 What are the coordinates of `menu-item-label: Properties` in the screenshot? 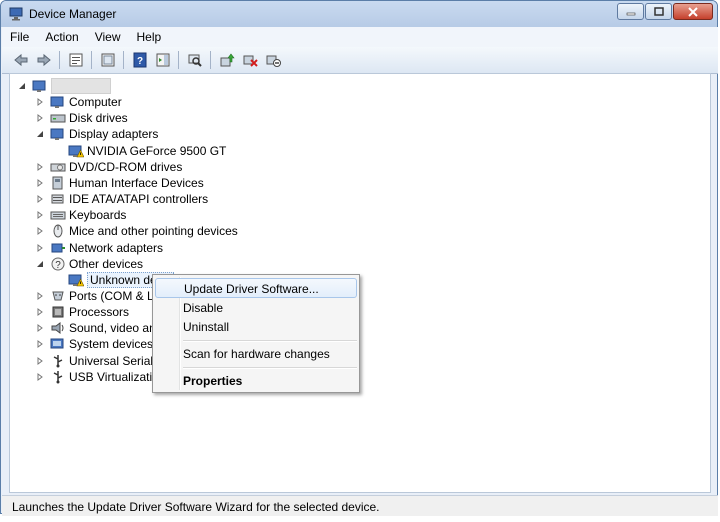 It's located at (213, 381).